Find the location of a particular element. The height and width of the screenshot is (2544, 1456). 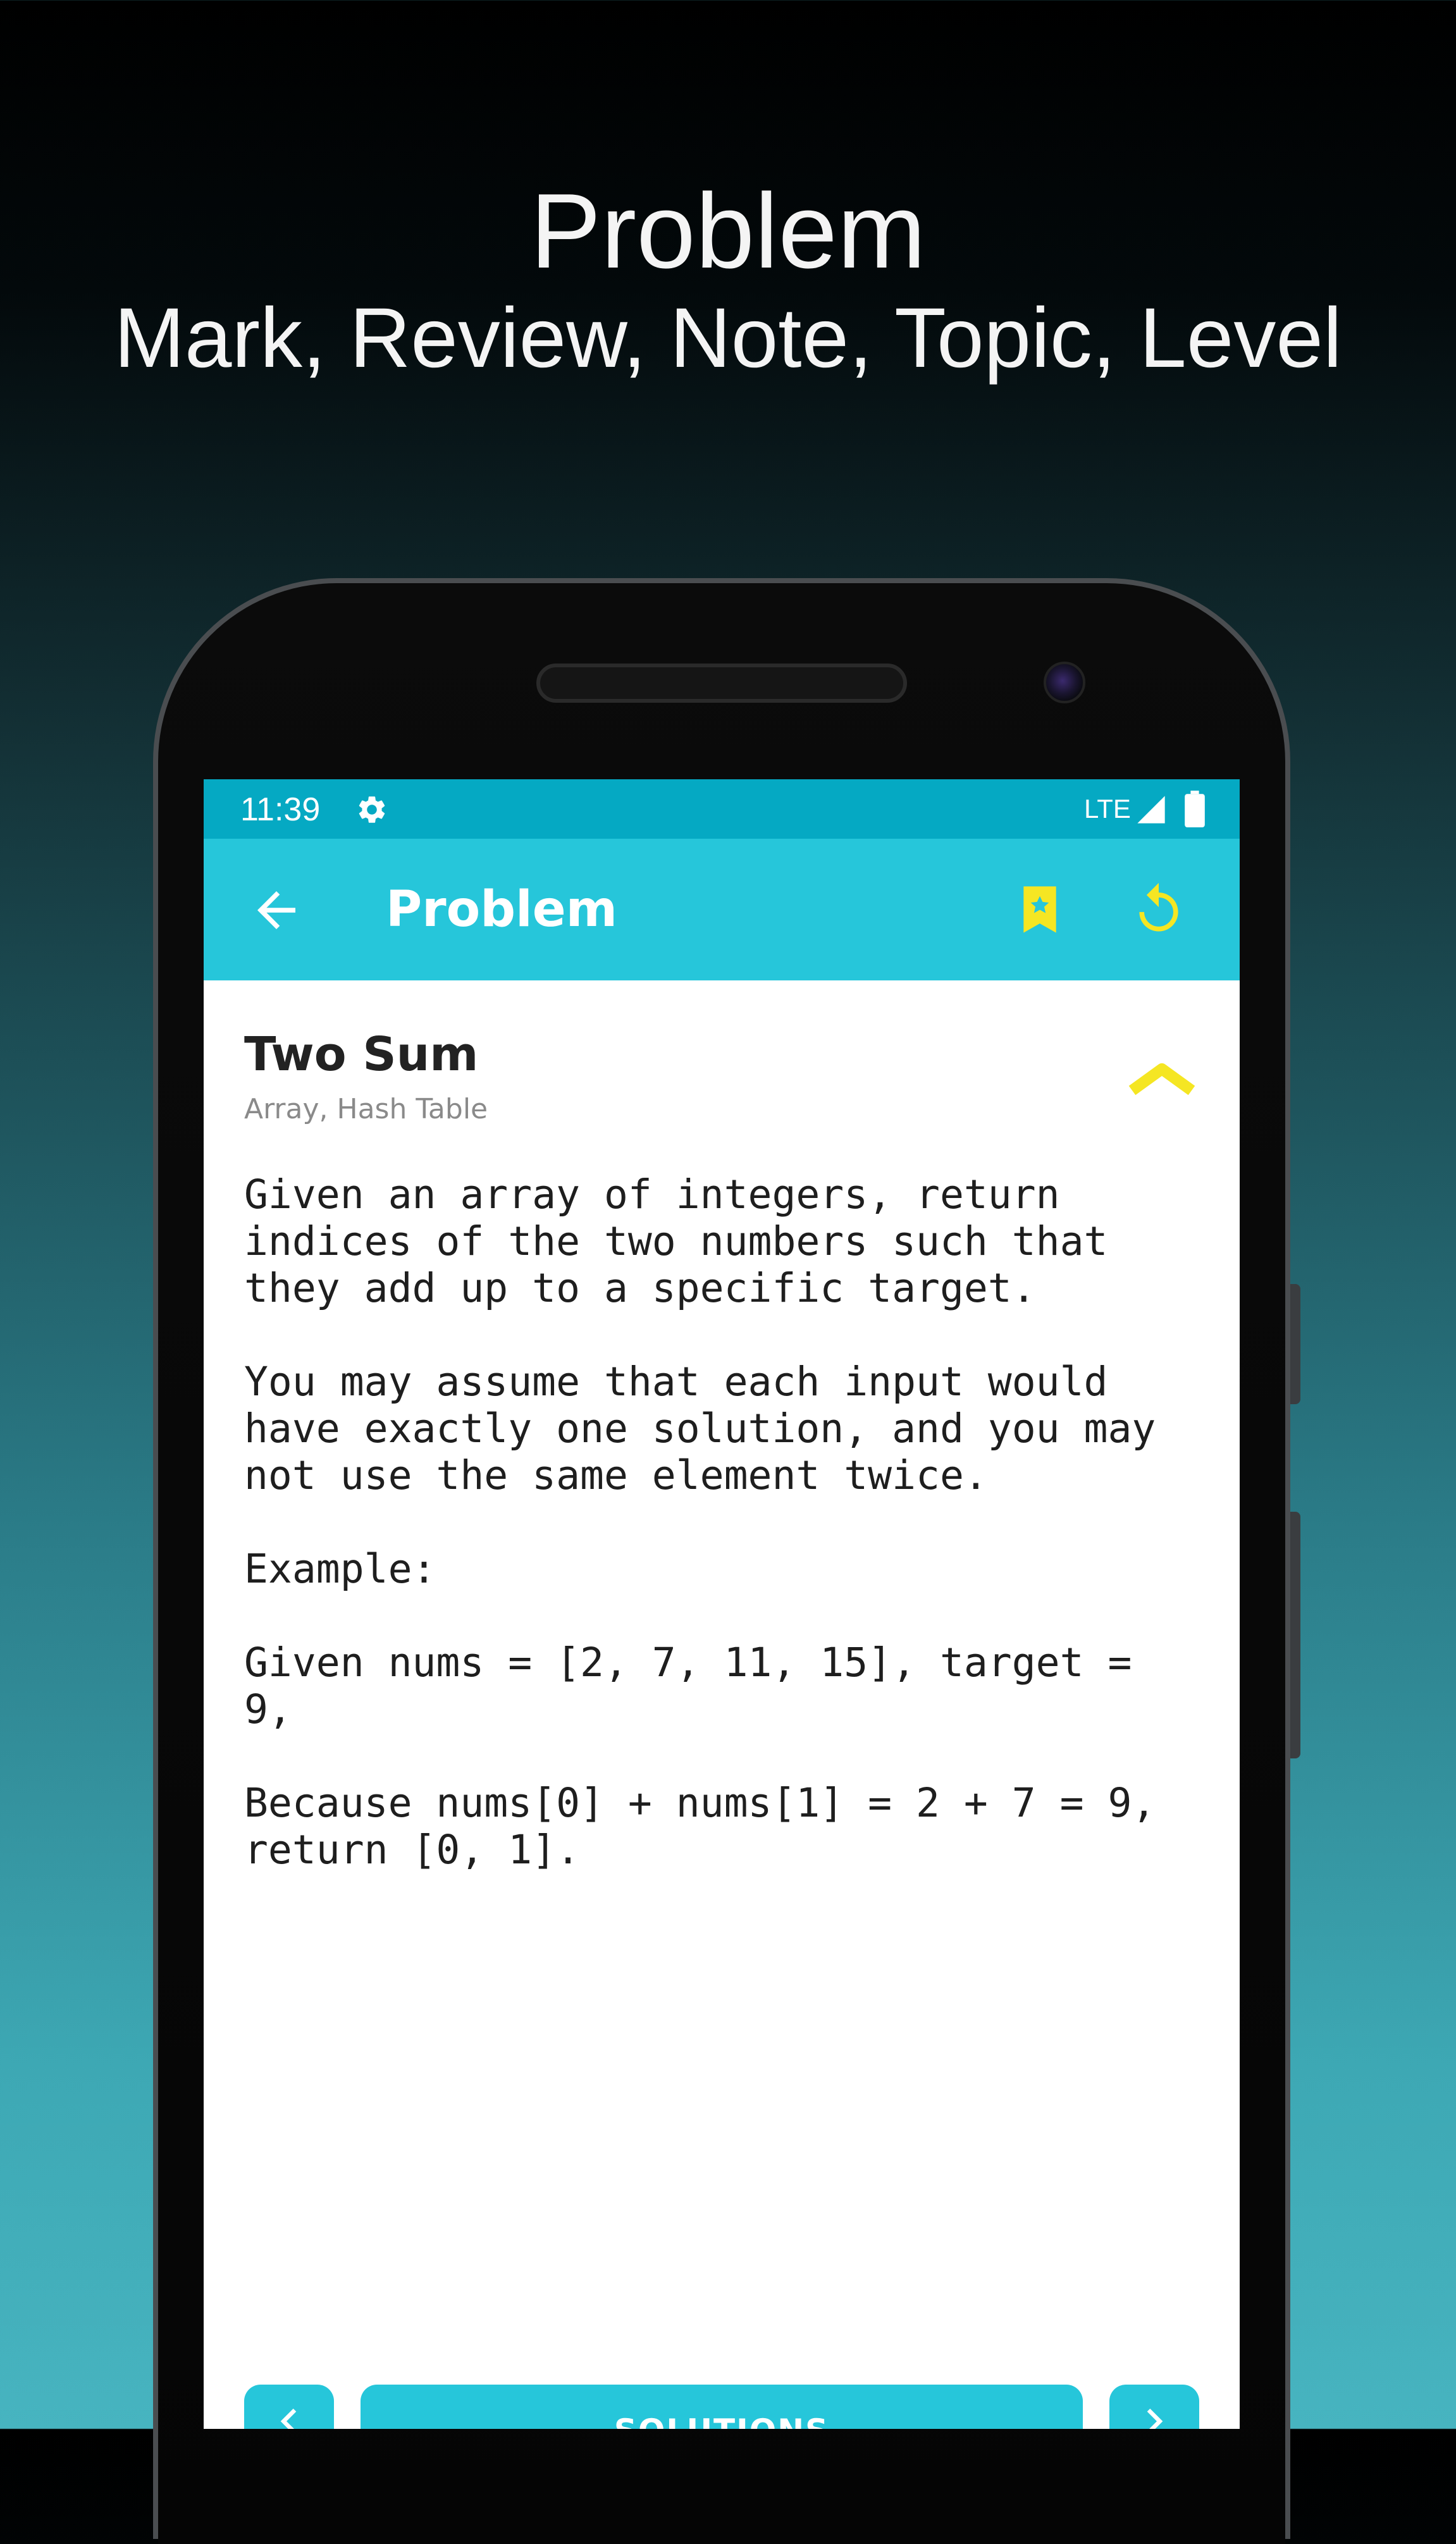

app-bar-title: Problem is located at coordinates (501, 910).